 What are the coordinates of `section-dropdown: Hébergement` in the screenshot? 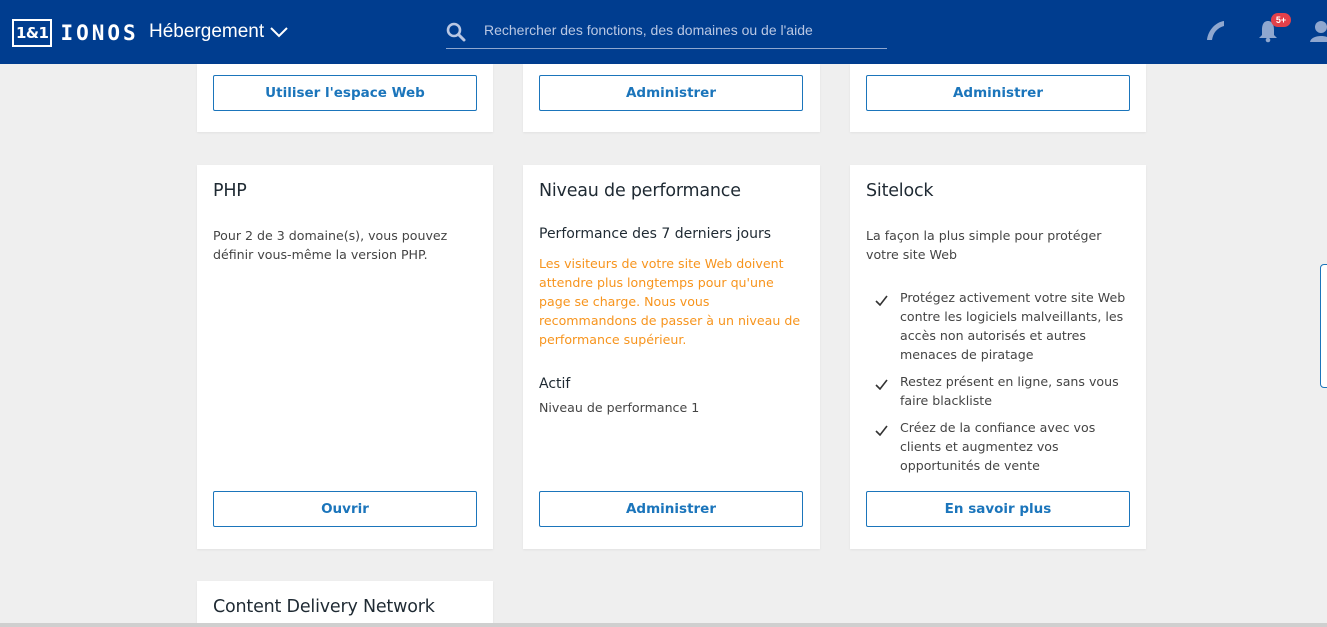 It's located at (218, 32).